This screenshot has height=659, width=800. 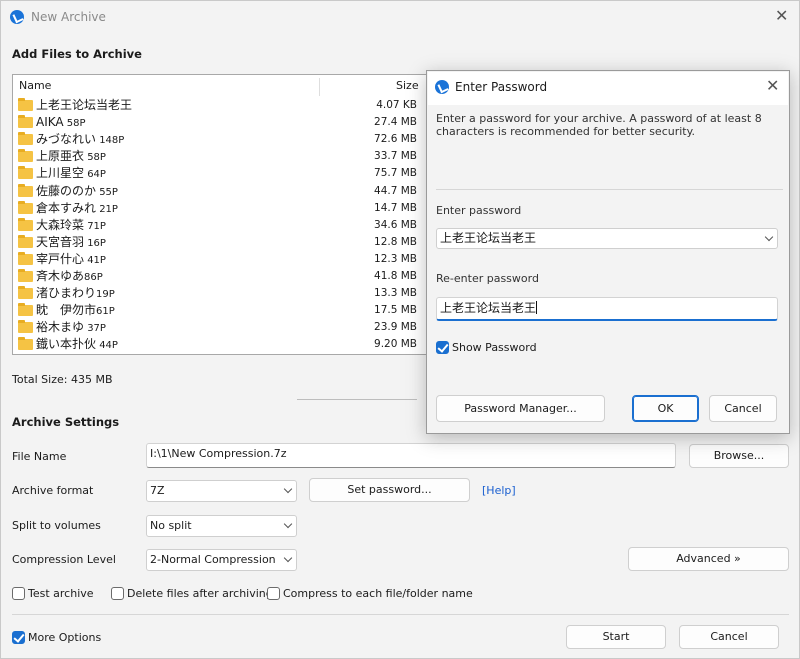 What do you see at coordinates (772, 86) in the screenshot?
I see `dialog-close-icon: ✕` at bounding box center [772, 86].